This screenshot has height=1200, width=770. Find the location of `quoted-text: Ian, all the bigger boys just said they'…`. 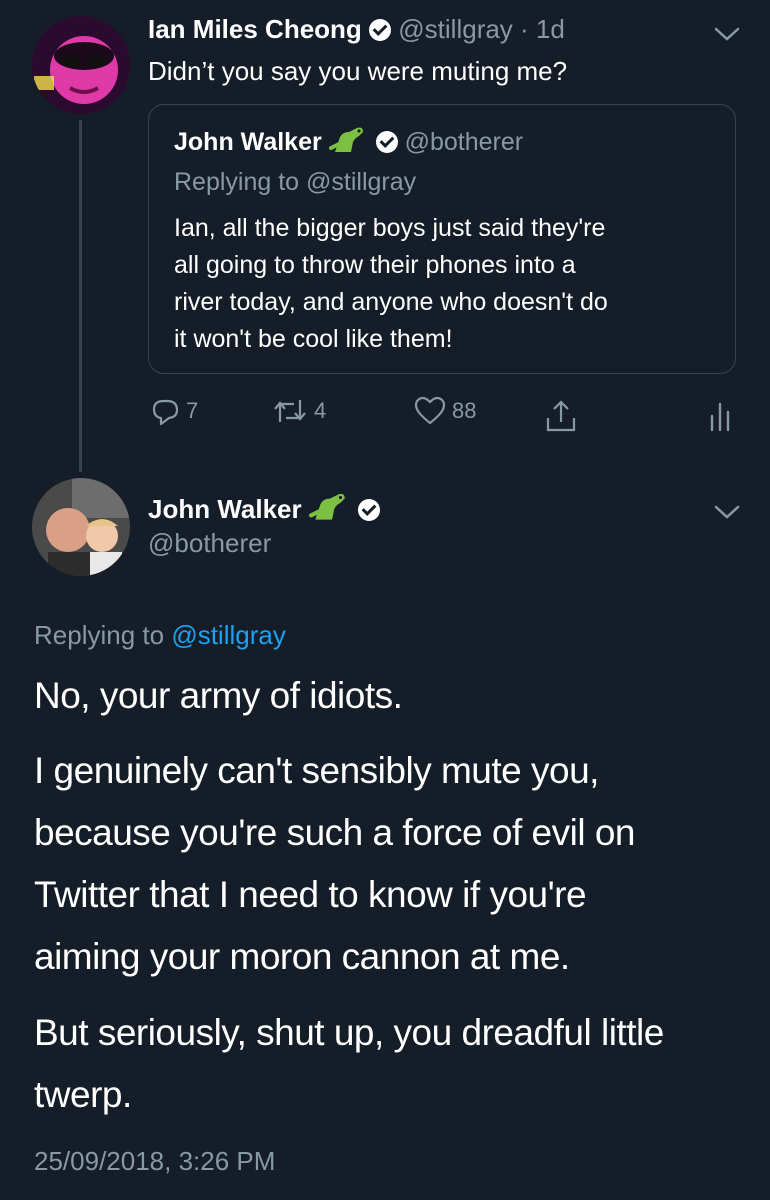

quoted-text: Ian, all the bigger boys just said they'… is located at coordinates (391, 284).